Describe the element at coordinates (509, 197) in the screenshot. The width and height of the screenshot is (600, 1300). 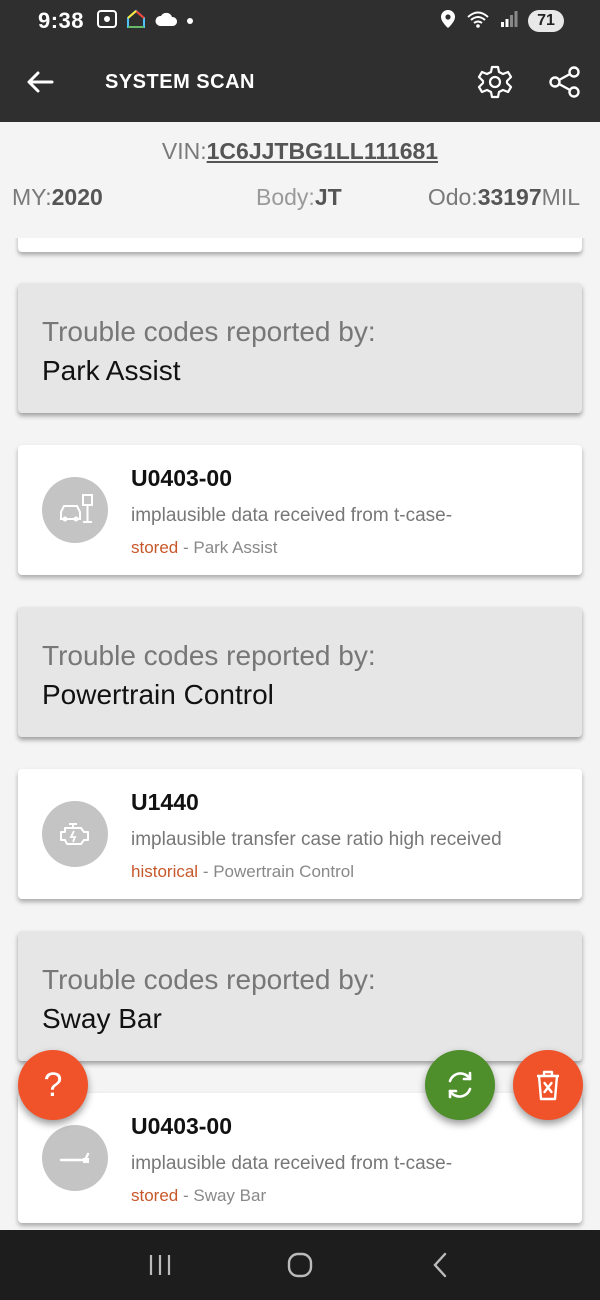
I see `odo-value: 33197` at that location.